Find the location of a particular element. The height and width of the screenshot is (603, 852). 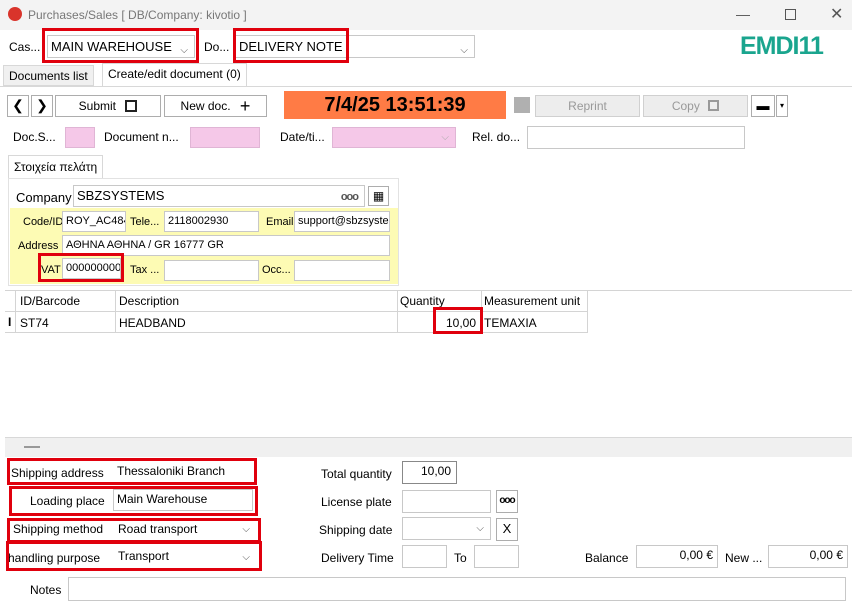

license-plate-label: License plate is located at coordinates (356, 502).